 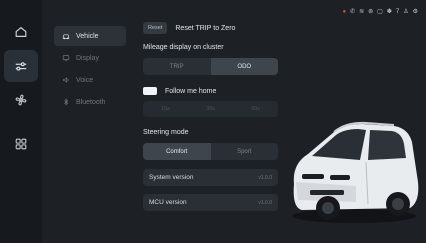 I want to click on system-version-label: System version, so click(x=171, y=177).